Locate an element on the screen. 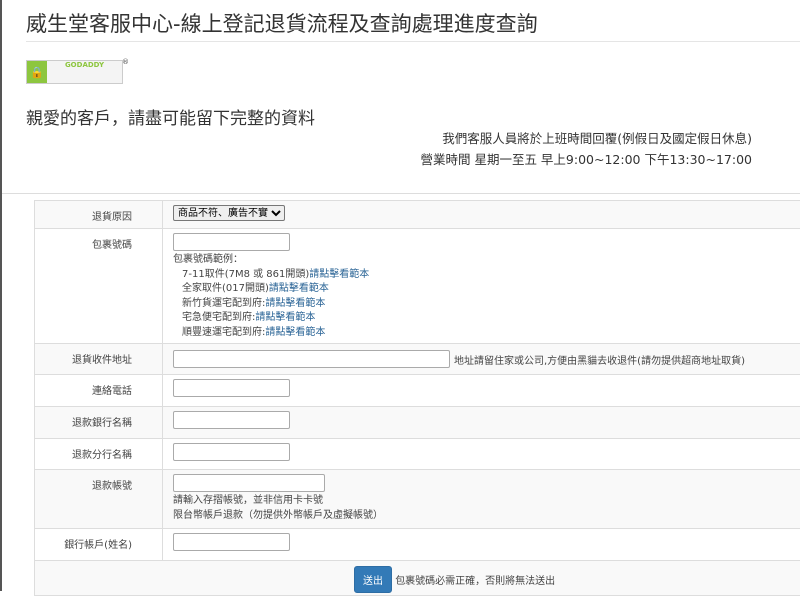 This screenshot has height=596, width=800. row-holder: 銀行帳戶(姓名) is located at coordinates (417, 545).